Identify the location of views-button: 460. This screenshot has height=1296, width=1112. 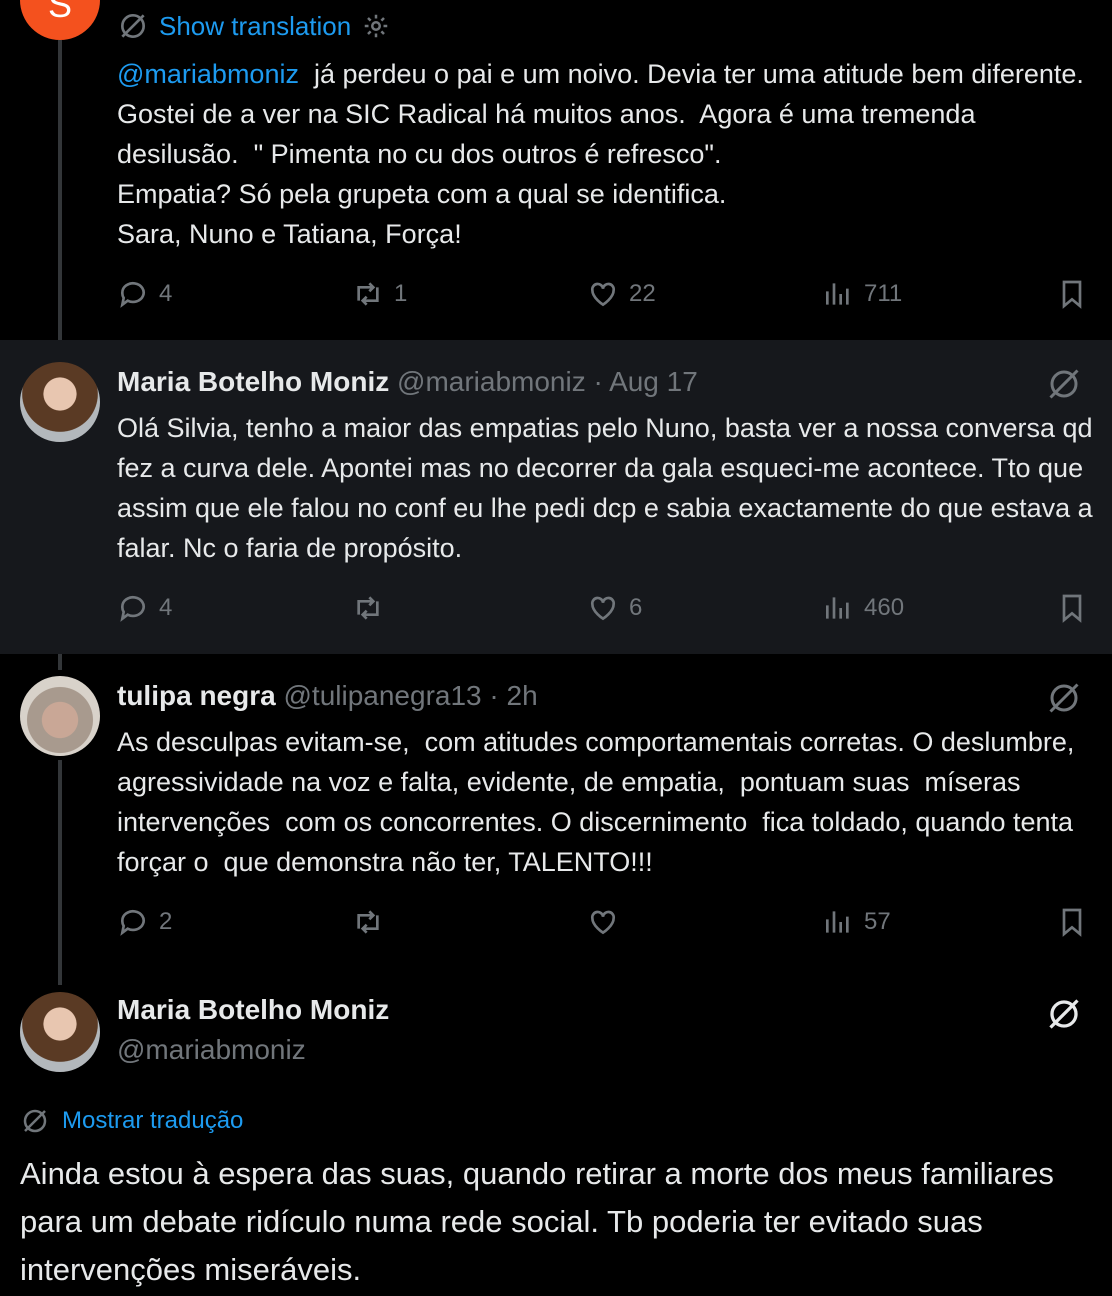
(863, 608).